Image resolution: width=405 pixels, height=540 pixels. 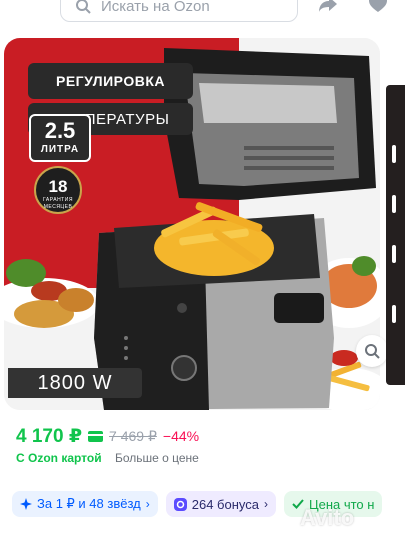 I want to click on bonus-icon, so click(x=180, y=504).